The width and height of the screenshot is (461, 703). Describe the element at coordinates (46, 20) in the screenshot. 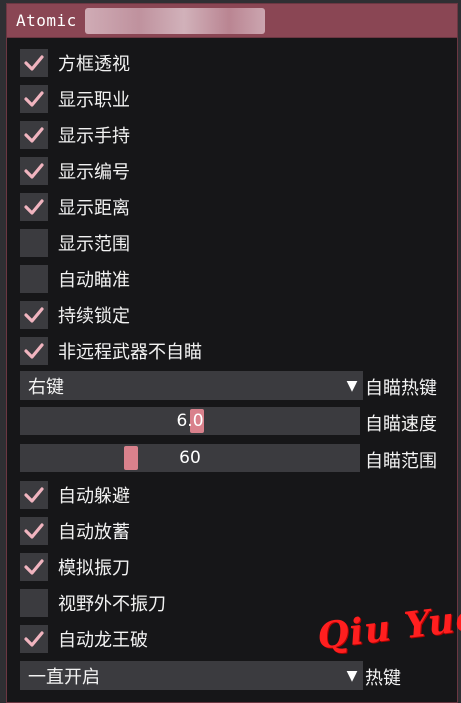

I see `window-title: Atomic` at that location.